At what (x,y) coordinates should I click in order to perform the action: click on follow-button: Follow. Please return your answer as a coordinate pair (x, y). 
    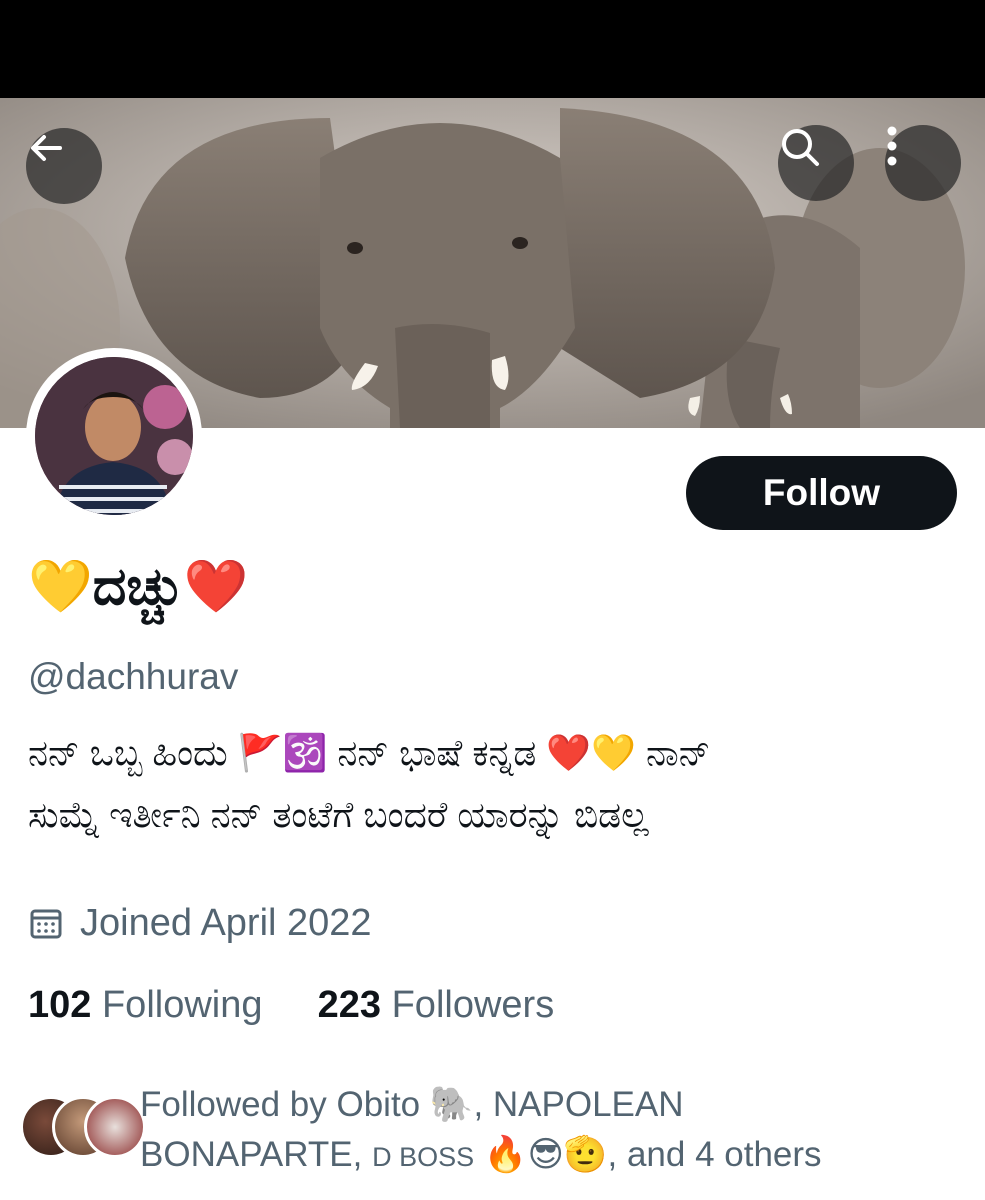
    Looking at the image, I should click on (821, 493).